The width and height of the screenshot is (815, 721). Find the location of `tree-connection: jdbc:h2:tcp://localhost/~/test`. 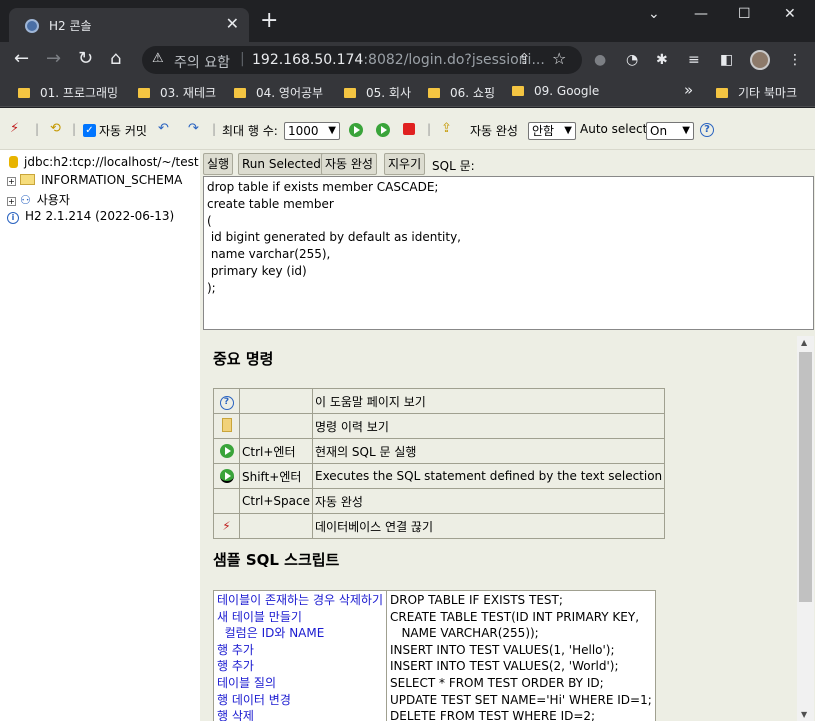

tree-connection: jdbc:h2:tcp://localhost/~/test is located at coordinates (104, 162).